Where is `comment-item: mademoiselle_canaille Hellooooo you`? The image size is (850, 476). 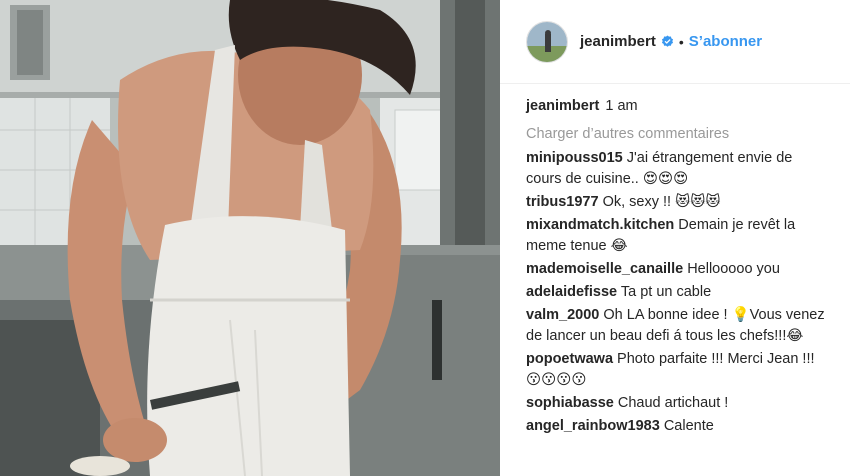 comment-item: mademoiselle_canaille Hellooooo you is located at coordinates (676, 269).